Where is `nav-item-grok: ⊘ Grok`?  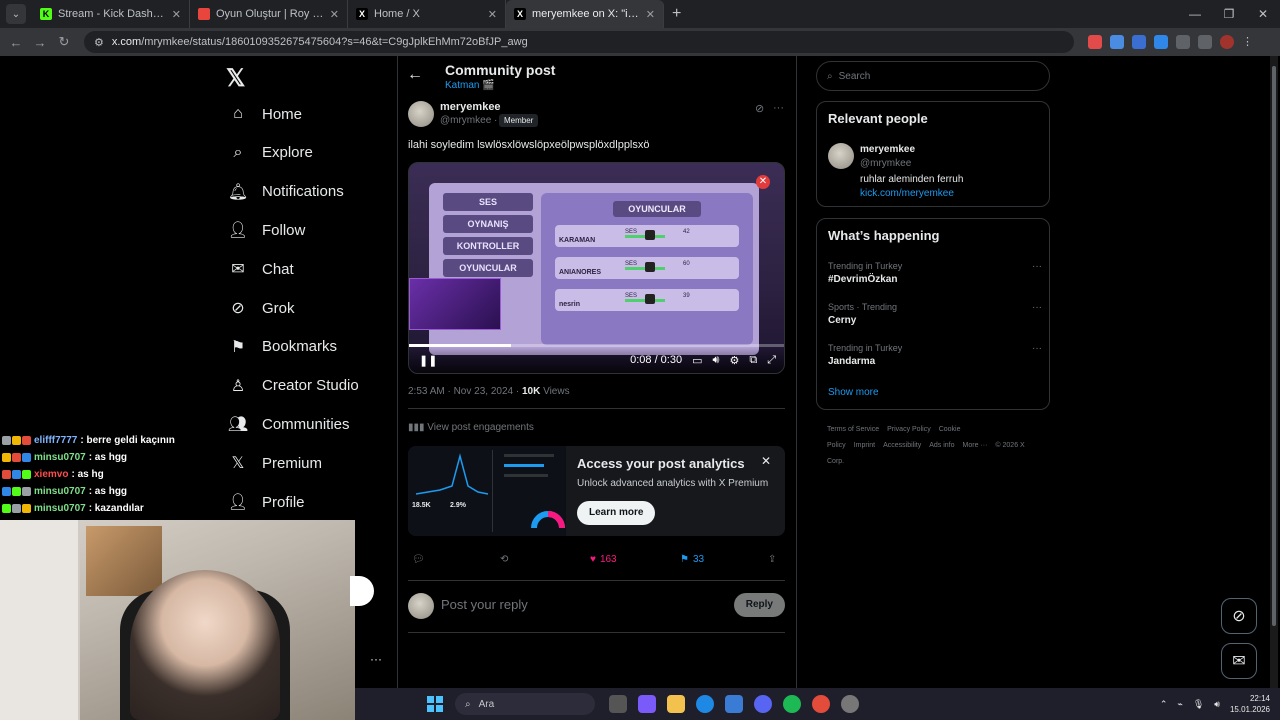
nav-item-grok: ⊘ Grok is located at coordinates (261, 308).